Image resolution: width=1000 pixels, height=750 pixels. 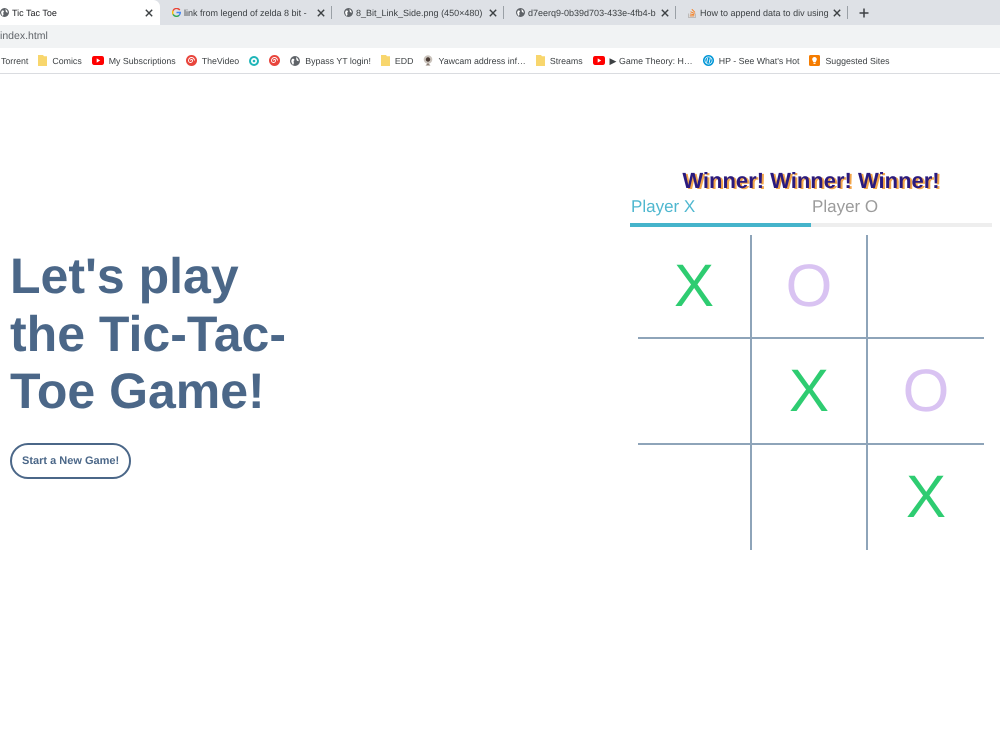 What do you see at coordinates (864, 13) in the screenshot?
I see `plus-icon` at bounding box center [864, 13].